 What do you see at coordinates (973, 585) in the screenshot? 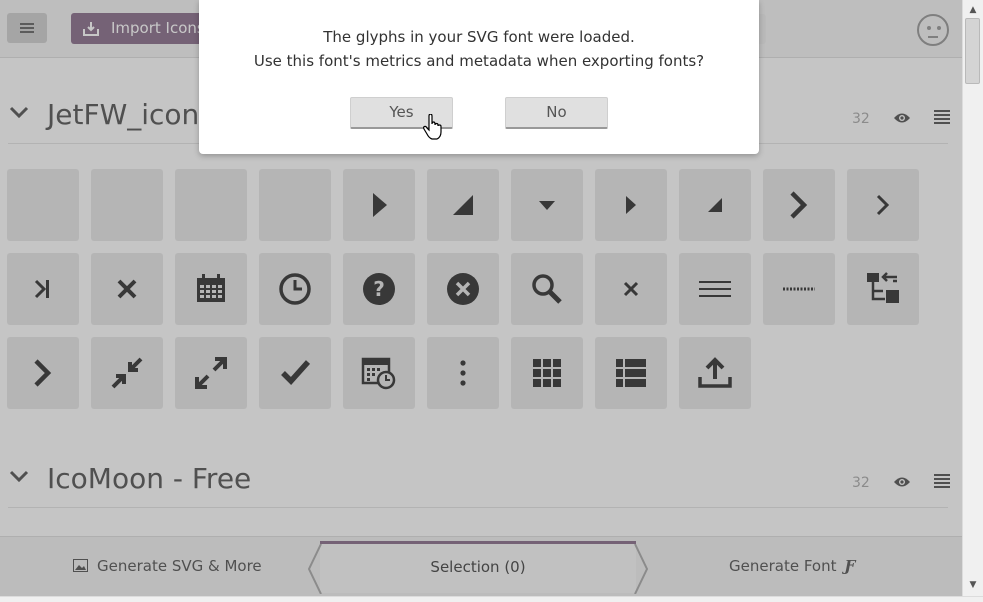
I see `scroll-down-arrow-icon: ▼` at bounding box center [973, 585].